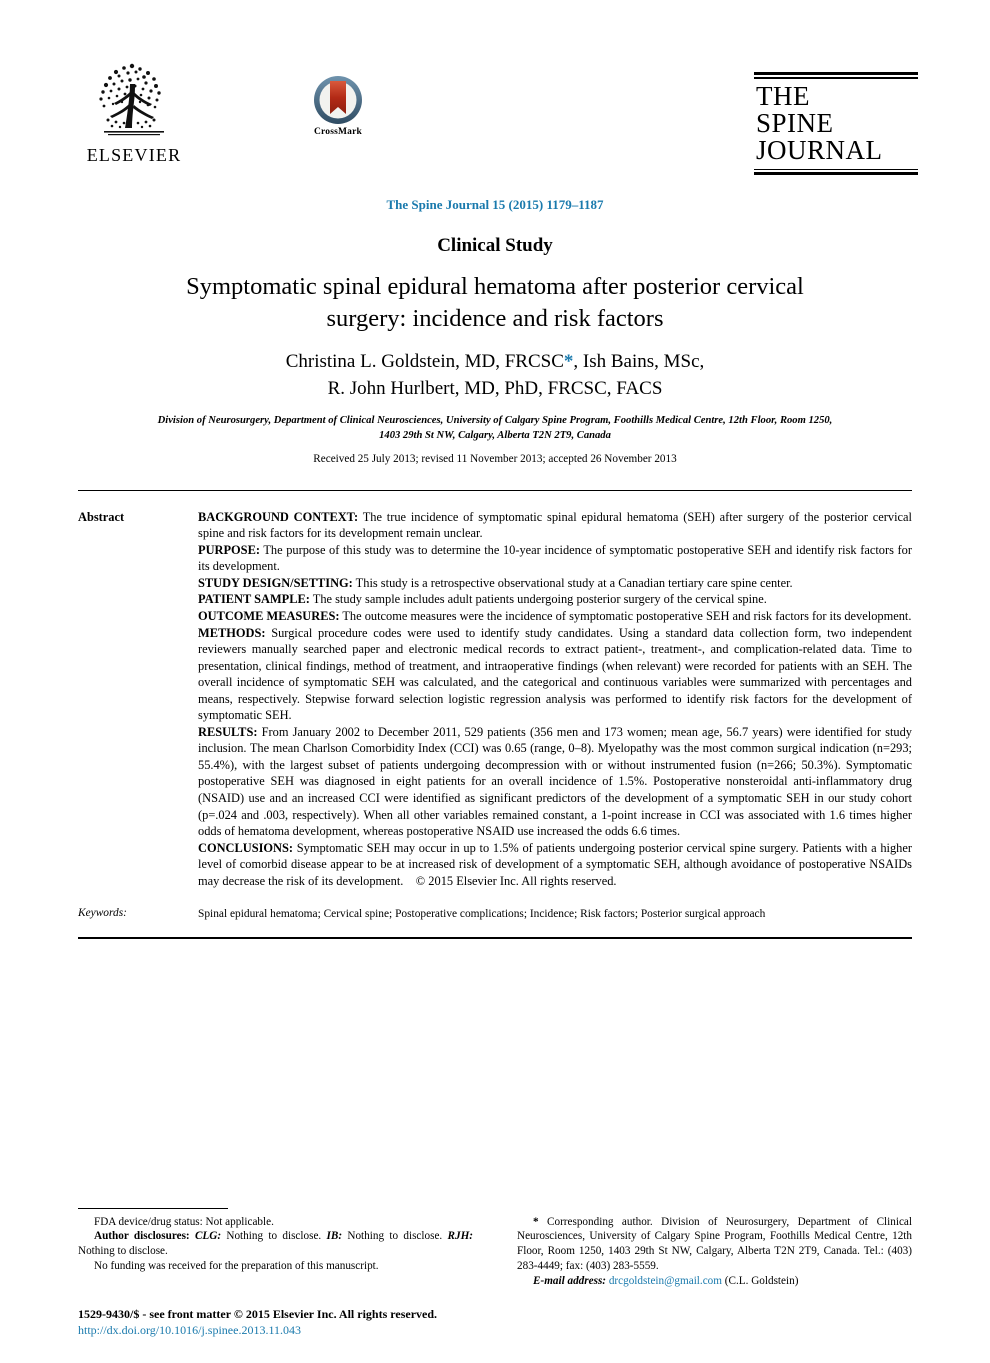  I want to click on spine-journal-logo: THE SPINE JOURNAL, so click(836, 123).